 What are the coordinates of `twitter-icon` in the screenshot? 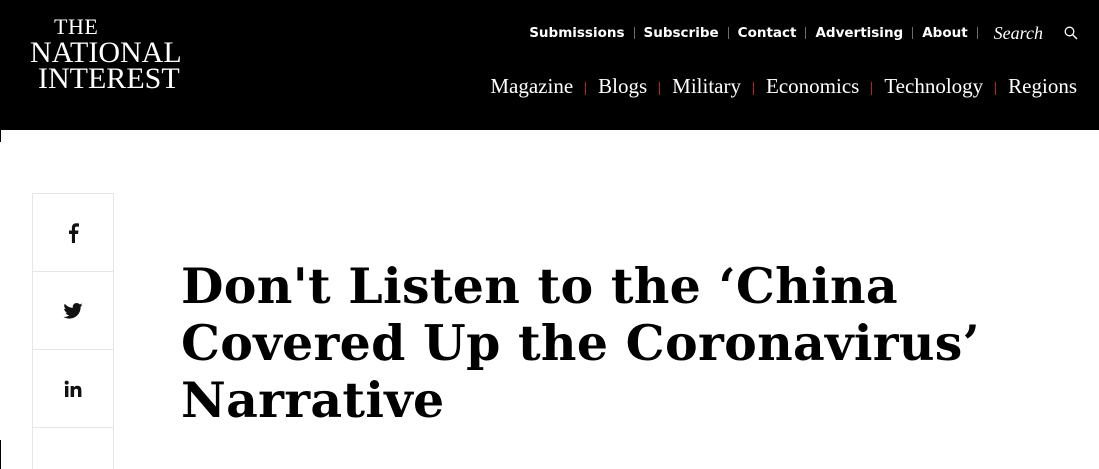 It's located at (73, 310).